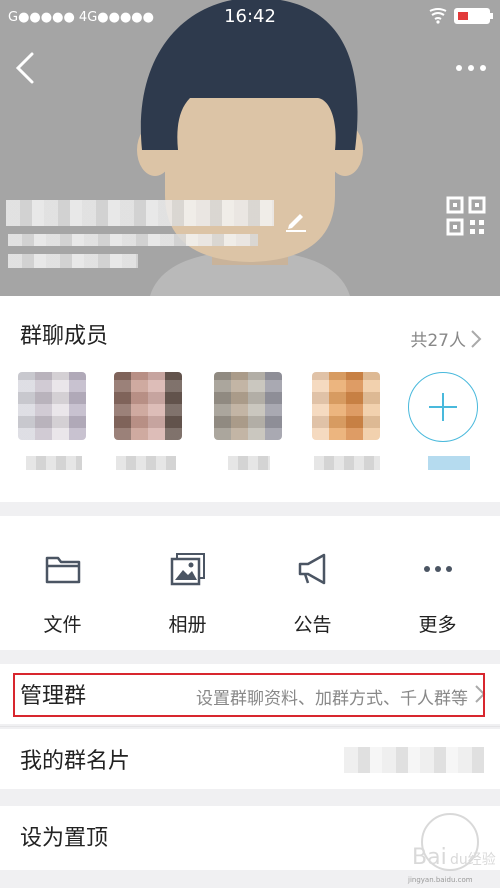  Describe the element at coordinates (440, 880) in the screenshot. I see `watermark-url: jingyan.baidu.com` at that location.